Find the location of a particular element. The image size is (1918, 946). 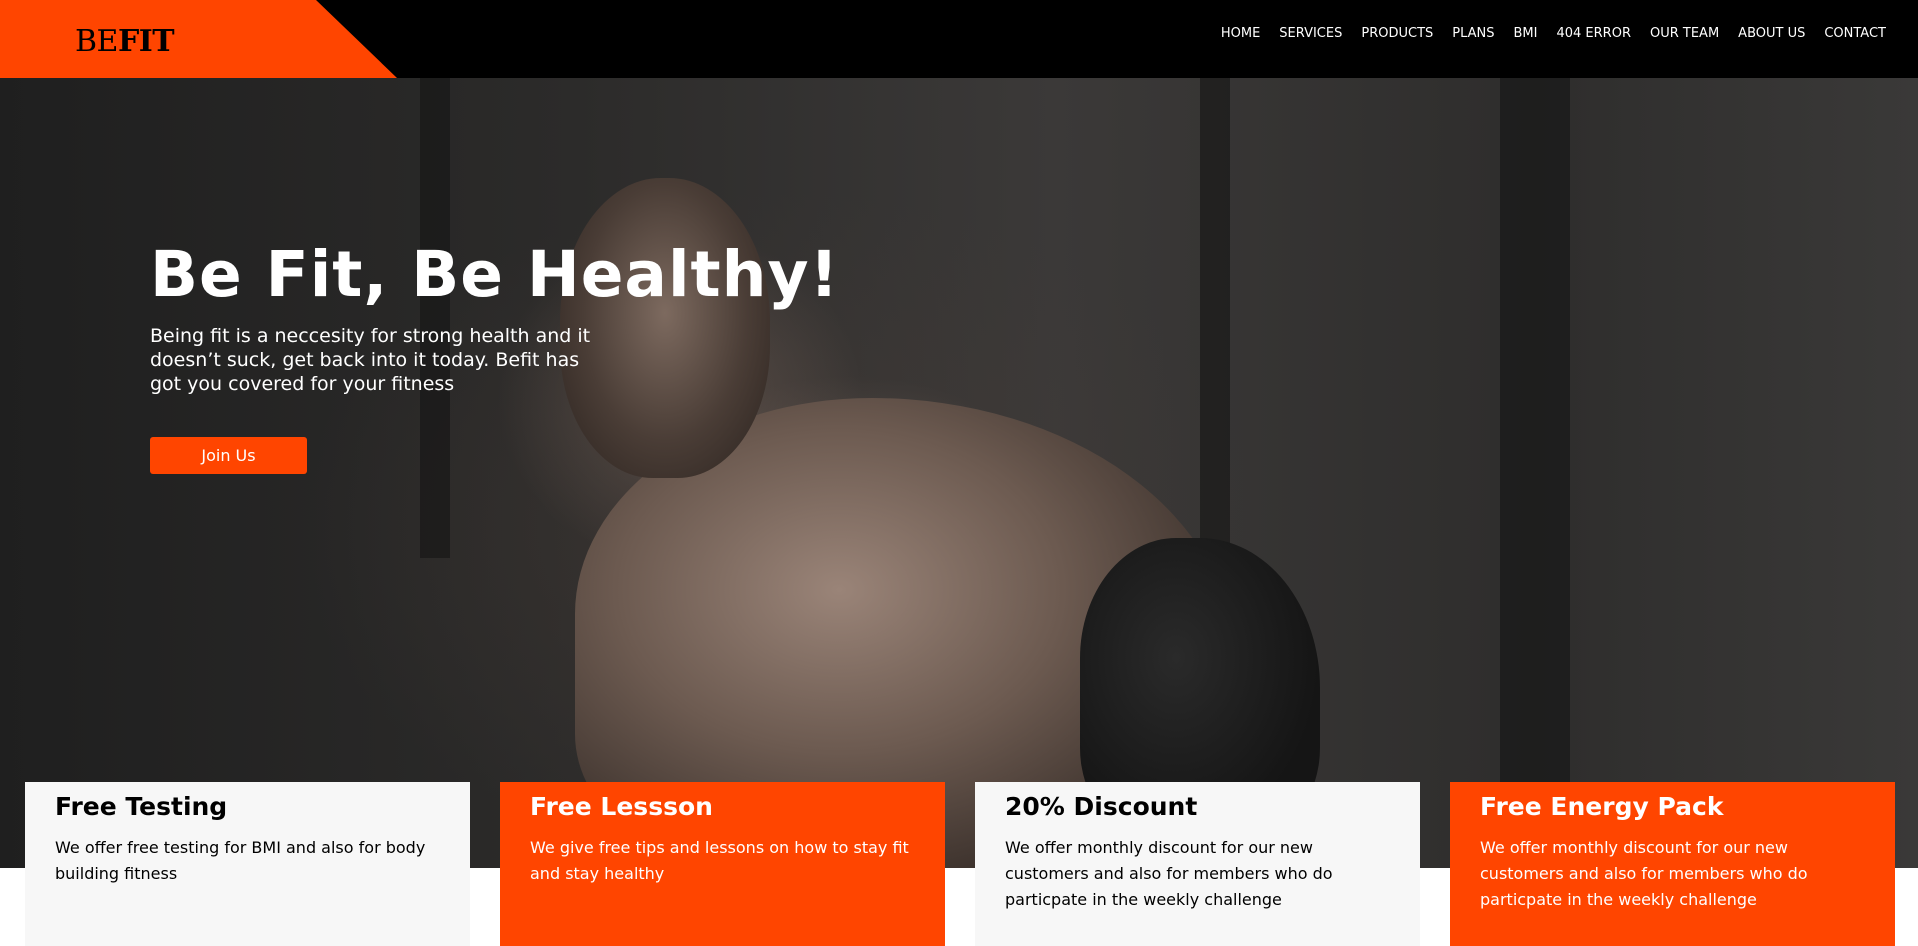

feature-title: Free Testing is located at coordinates (141, 806).